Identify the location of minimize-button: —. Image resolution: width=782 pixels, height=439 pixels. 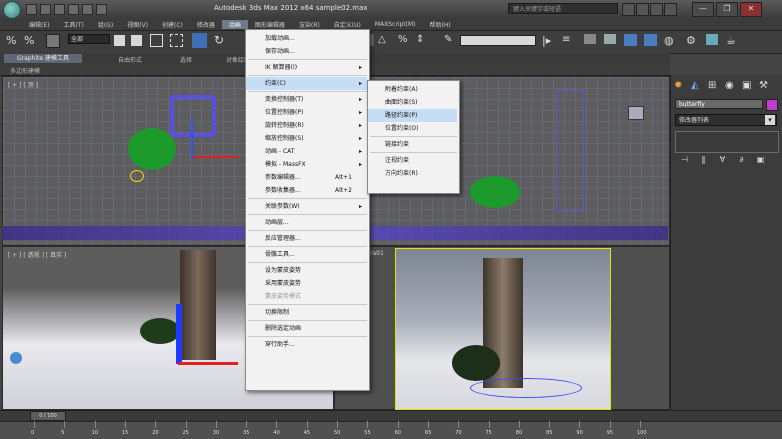
(703, 9).